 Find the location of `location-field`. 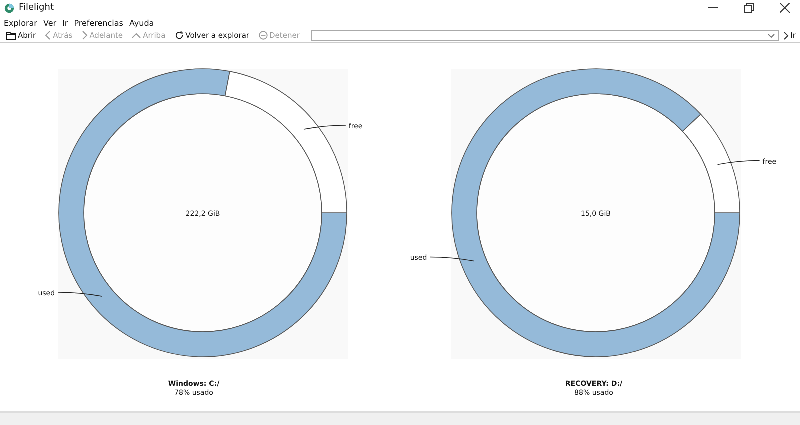

location-field is located at coordinates (544, 35).